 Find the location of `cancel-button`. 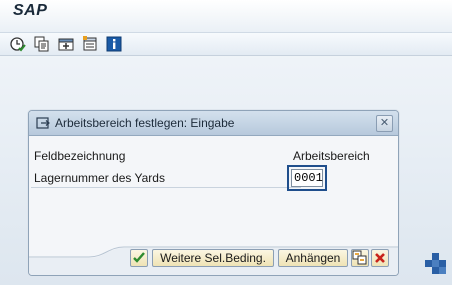

cancel-button is located at coordinates (380, 258).